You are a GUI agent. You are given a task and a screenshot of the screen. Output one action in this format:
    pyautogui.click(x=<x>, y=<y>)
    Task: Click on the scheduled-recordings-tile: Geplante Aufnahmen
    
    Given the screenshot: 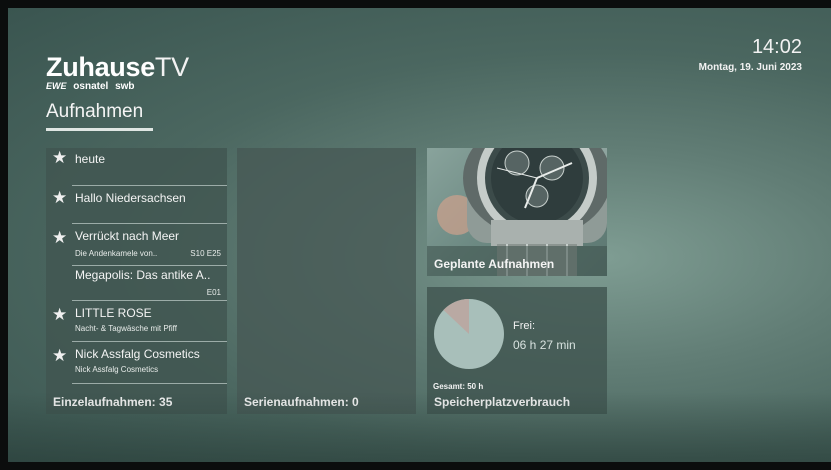 What is the action you would take?
    pyautogui.click(x=517, y=212)
    